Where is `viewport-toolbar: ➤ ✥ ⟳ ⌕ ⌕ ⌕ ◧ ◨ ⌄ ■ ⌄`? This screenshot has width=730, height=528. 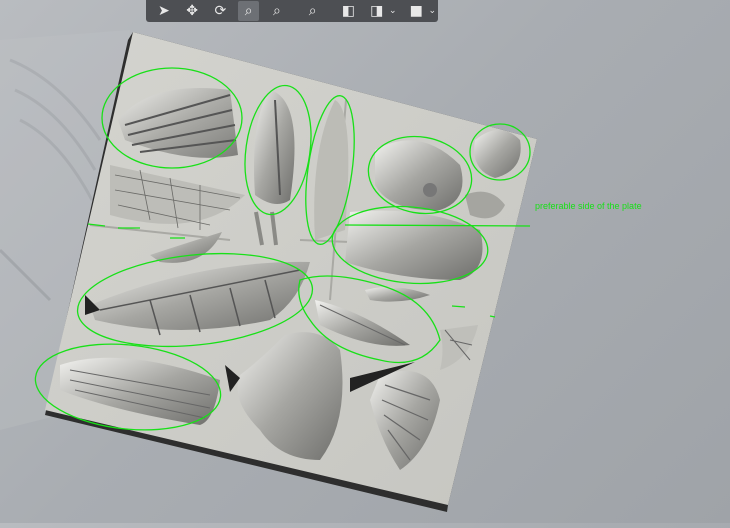
viewport-toolbar: ➤ ✥ ⟳ ⌕ ⌕ ⌕ ◧ ◨ ⌄ ■ ⌄ is located at coordinates (292, 11).